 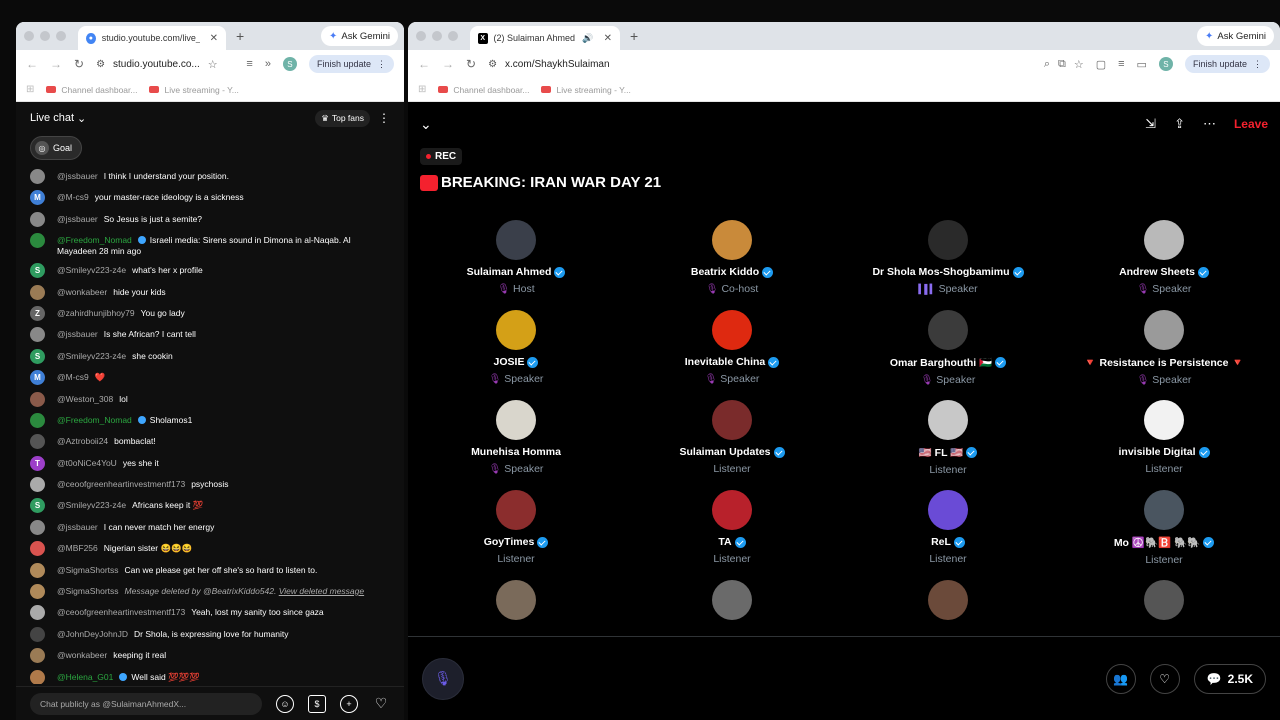 I want to click on chat-message: @ceoofgreenheartinvestmentf173 psychosis, so click(x=210, y=484).